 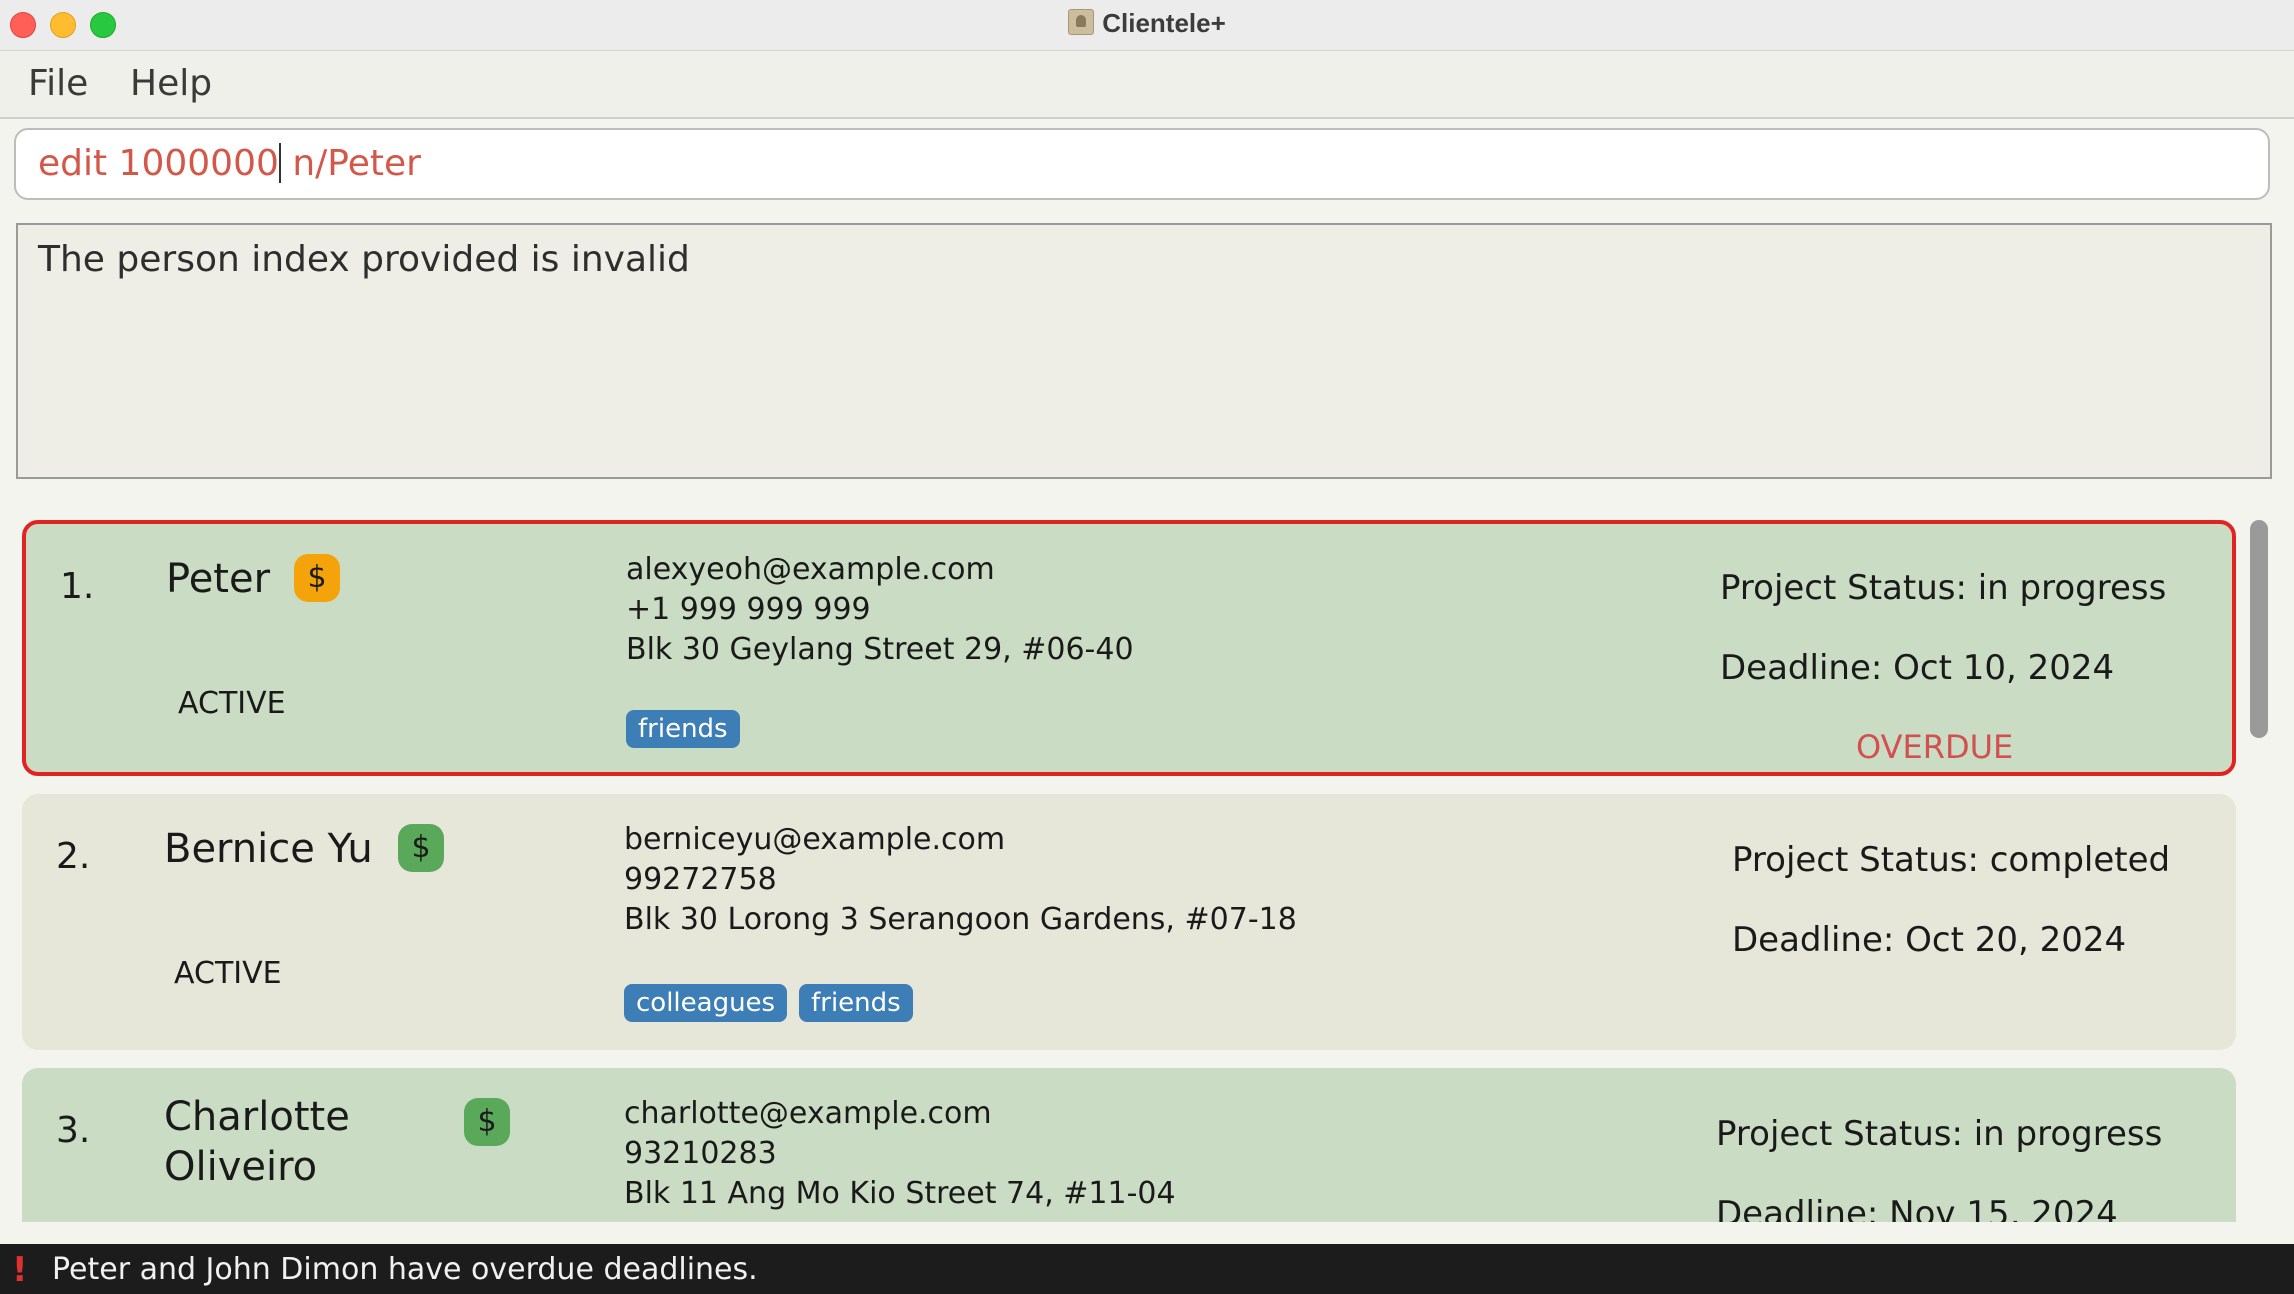 What do you see at coordinates (20, 1270) in the screenshot?
I see `exclamation-icon: !` at bounding box center [20, 1270].